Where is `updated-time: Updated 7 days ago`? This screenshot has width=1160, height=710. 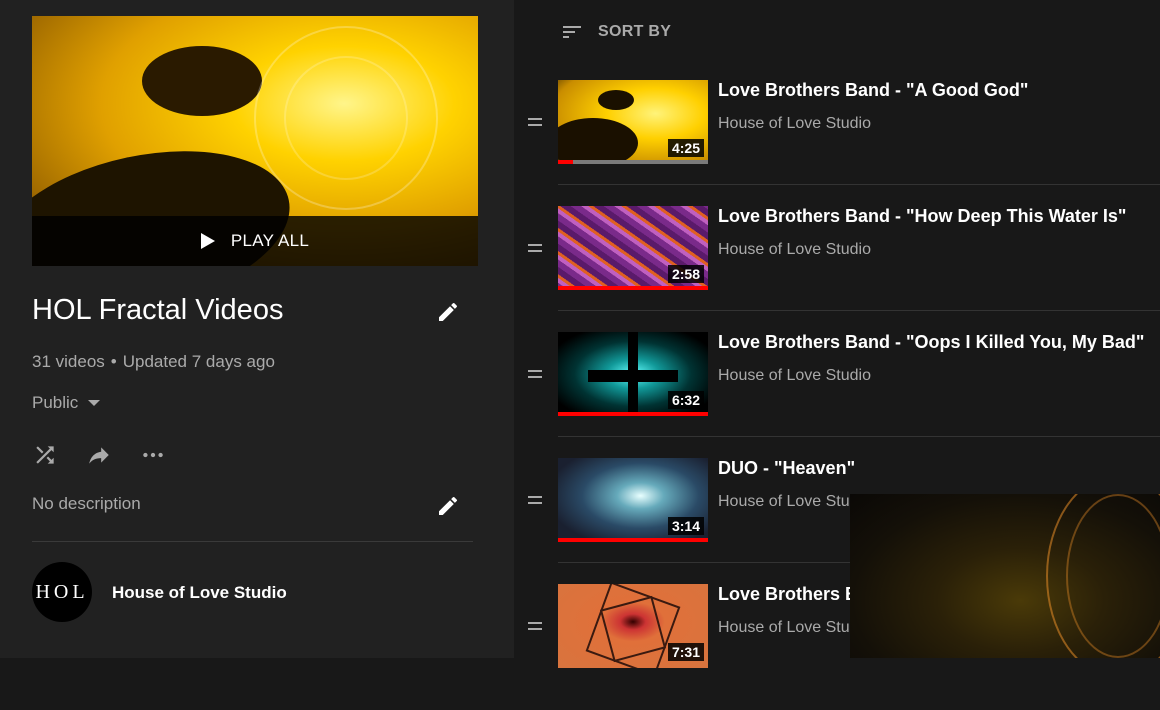
updated-time: Updated 7 days ago is located at coordinates (198, 361).